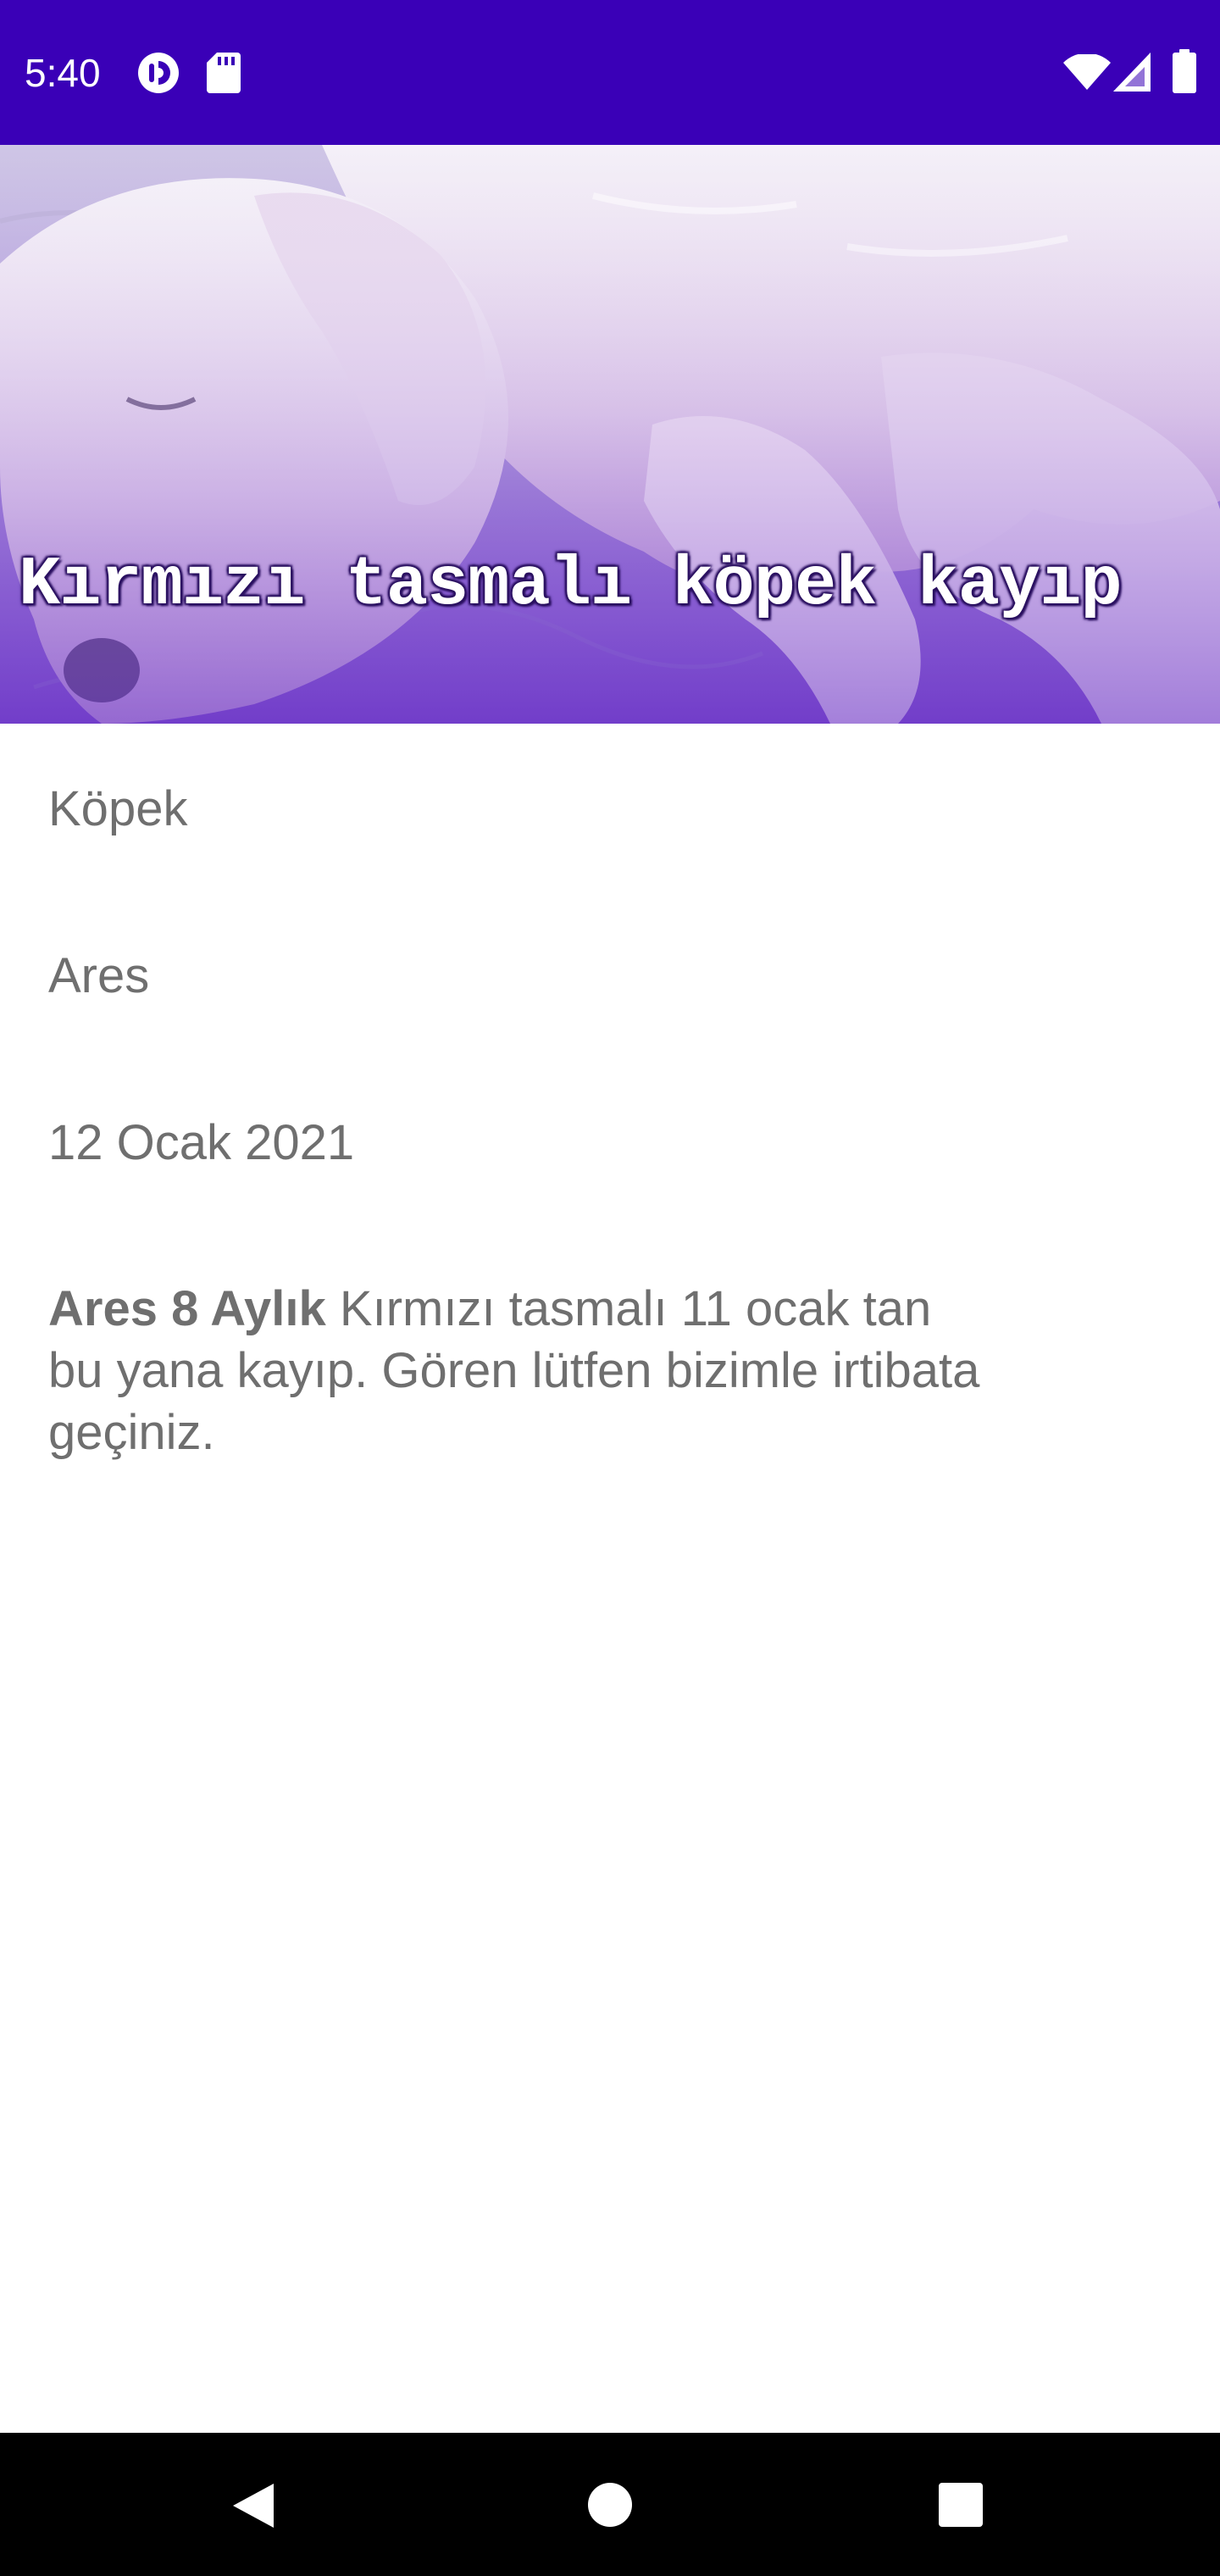  What do you see at coordinates (571, 585) in the screenshot?
I see `hero-caption: Kırmızı tasmalı köpek kayıp` at bounding box center [571, 585].